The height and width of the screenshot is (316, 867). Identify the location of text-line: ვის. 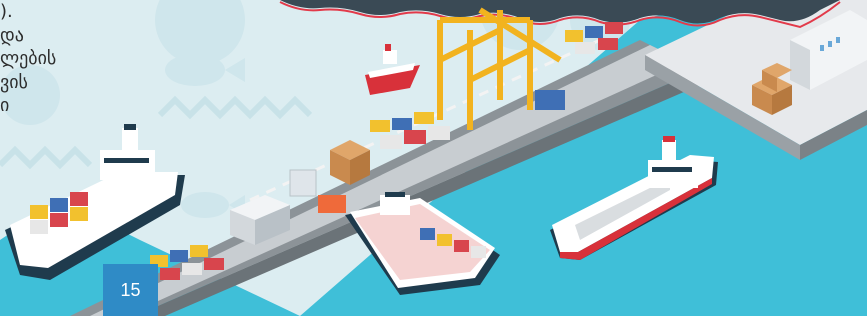
(14, 82).